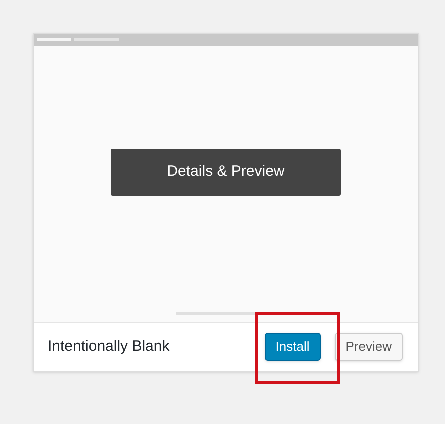 Image resolution: width=445 pixels, height=424 pixels. Describe the element at coordinates (109, 346) in the screenshot. I see `theme-name: Intentionally Blank` at that location.